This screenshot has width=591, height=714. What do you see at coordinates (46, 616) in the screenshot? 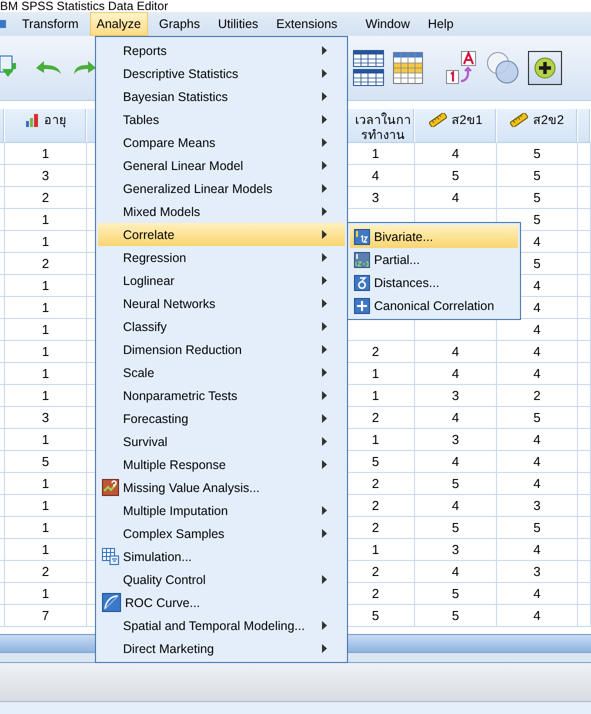
I see `table-cell: 7` at bounding box center [46, 616].